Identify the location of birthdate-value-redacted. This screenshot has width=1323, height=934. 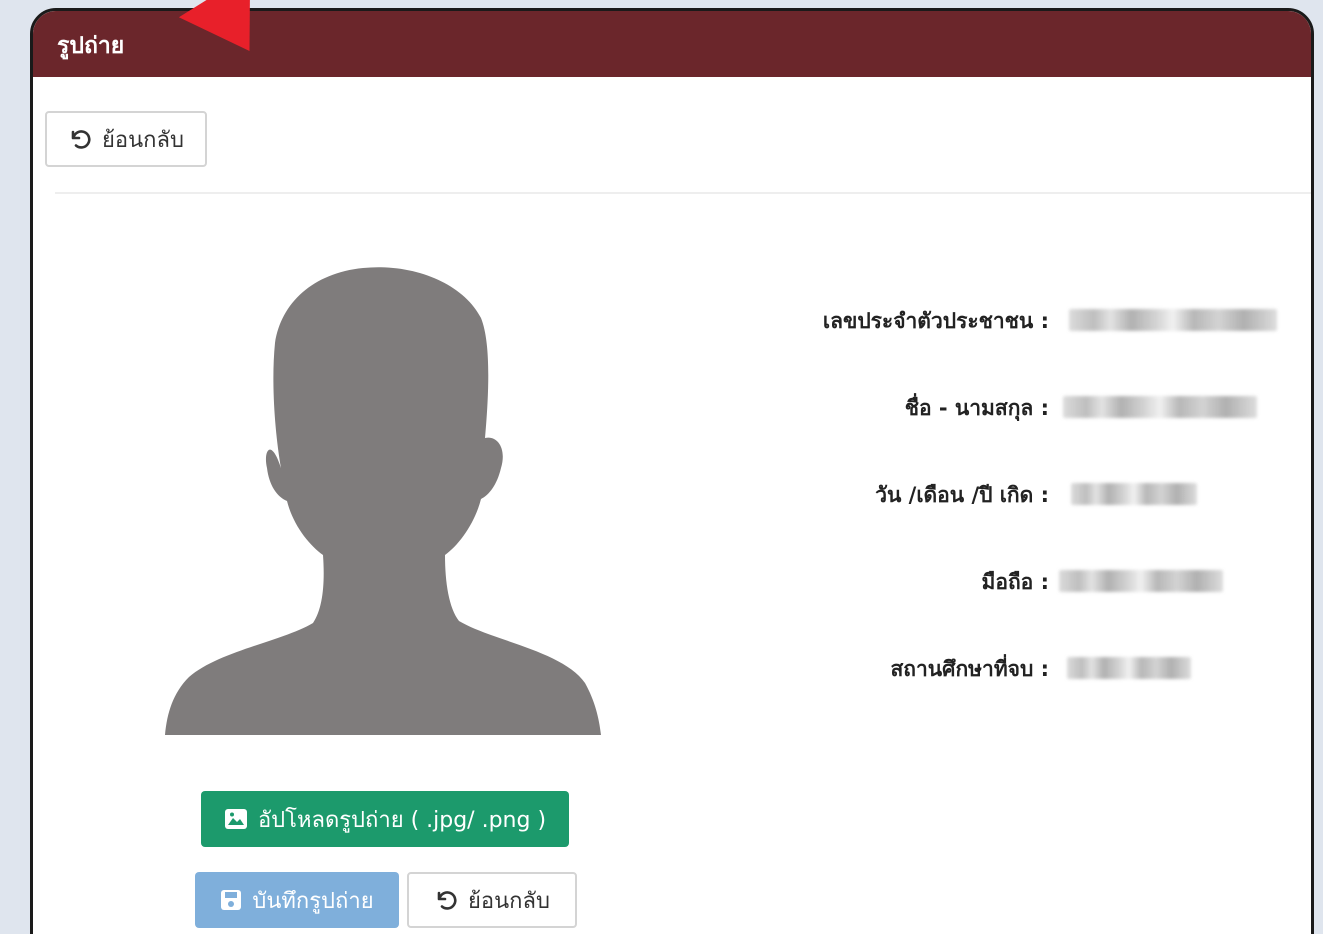
(1134, 494).